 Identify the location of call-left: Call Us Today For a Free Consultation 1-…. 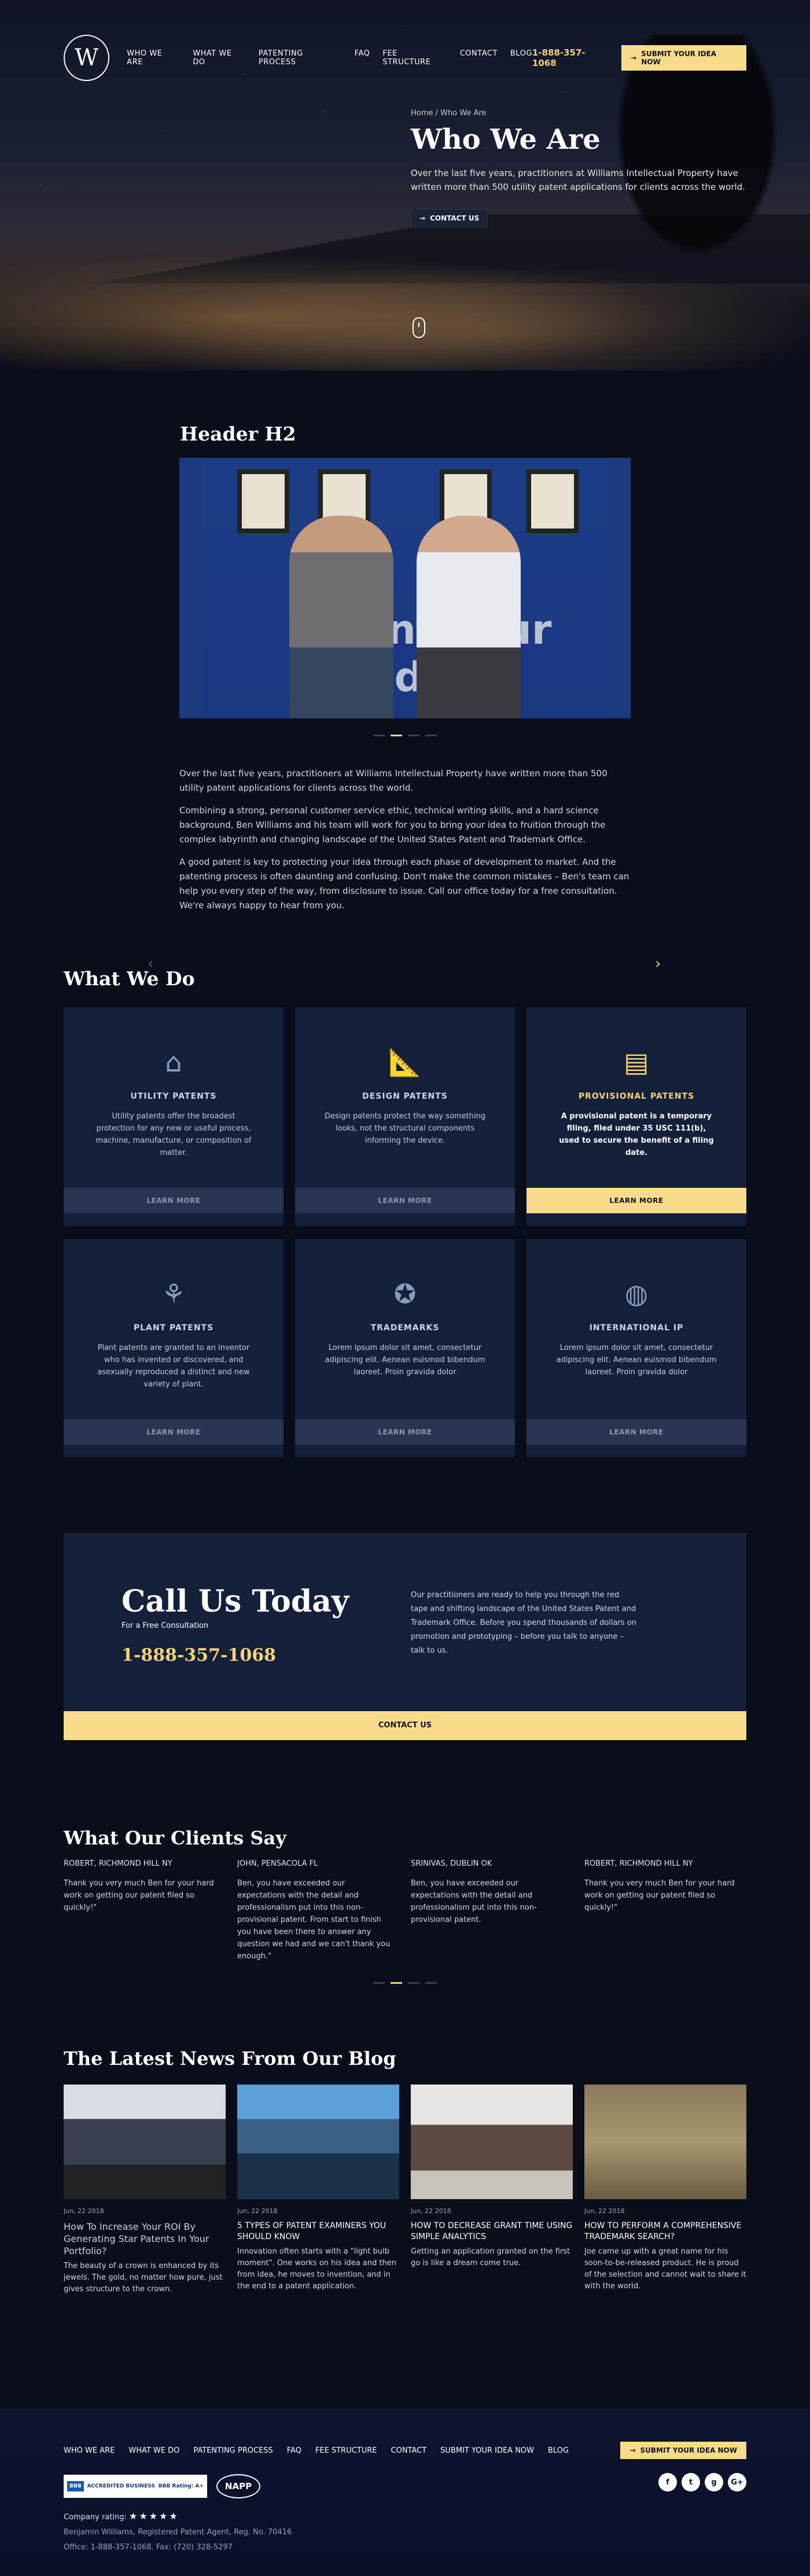
(235, 1624).